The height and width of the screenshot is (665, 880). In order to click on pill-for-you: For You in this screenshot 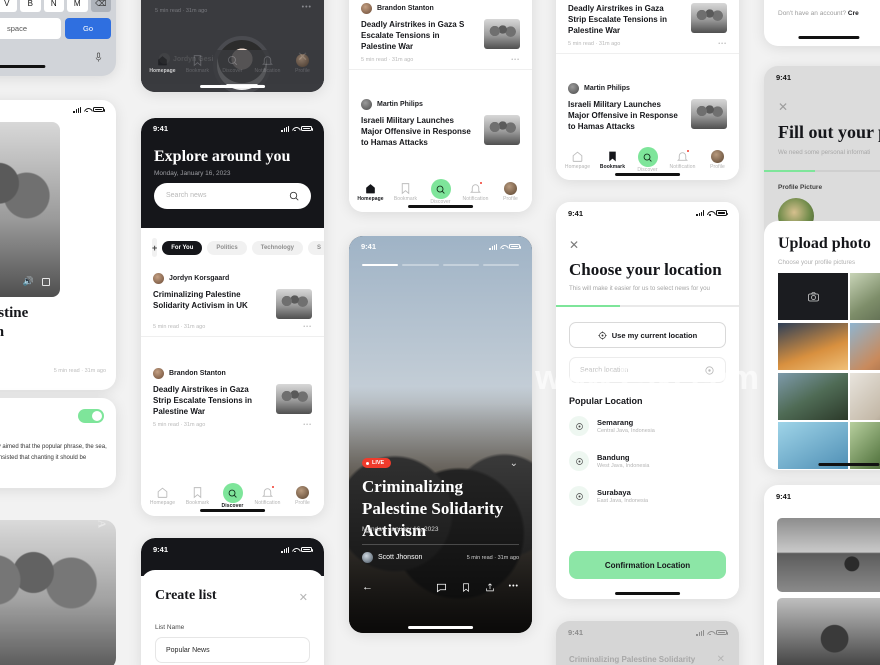, I will do `click(182, 247)`.